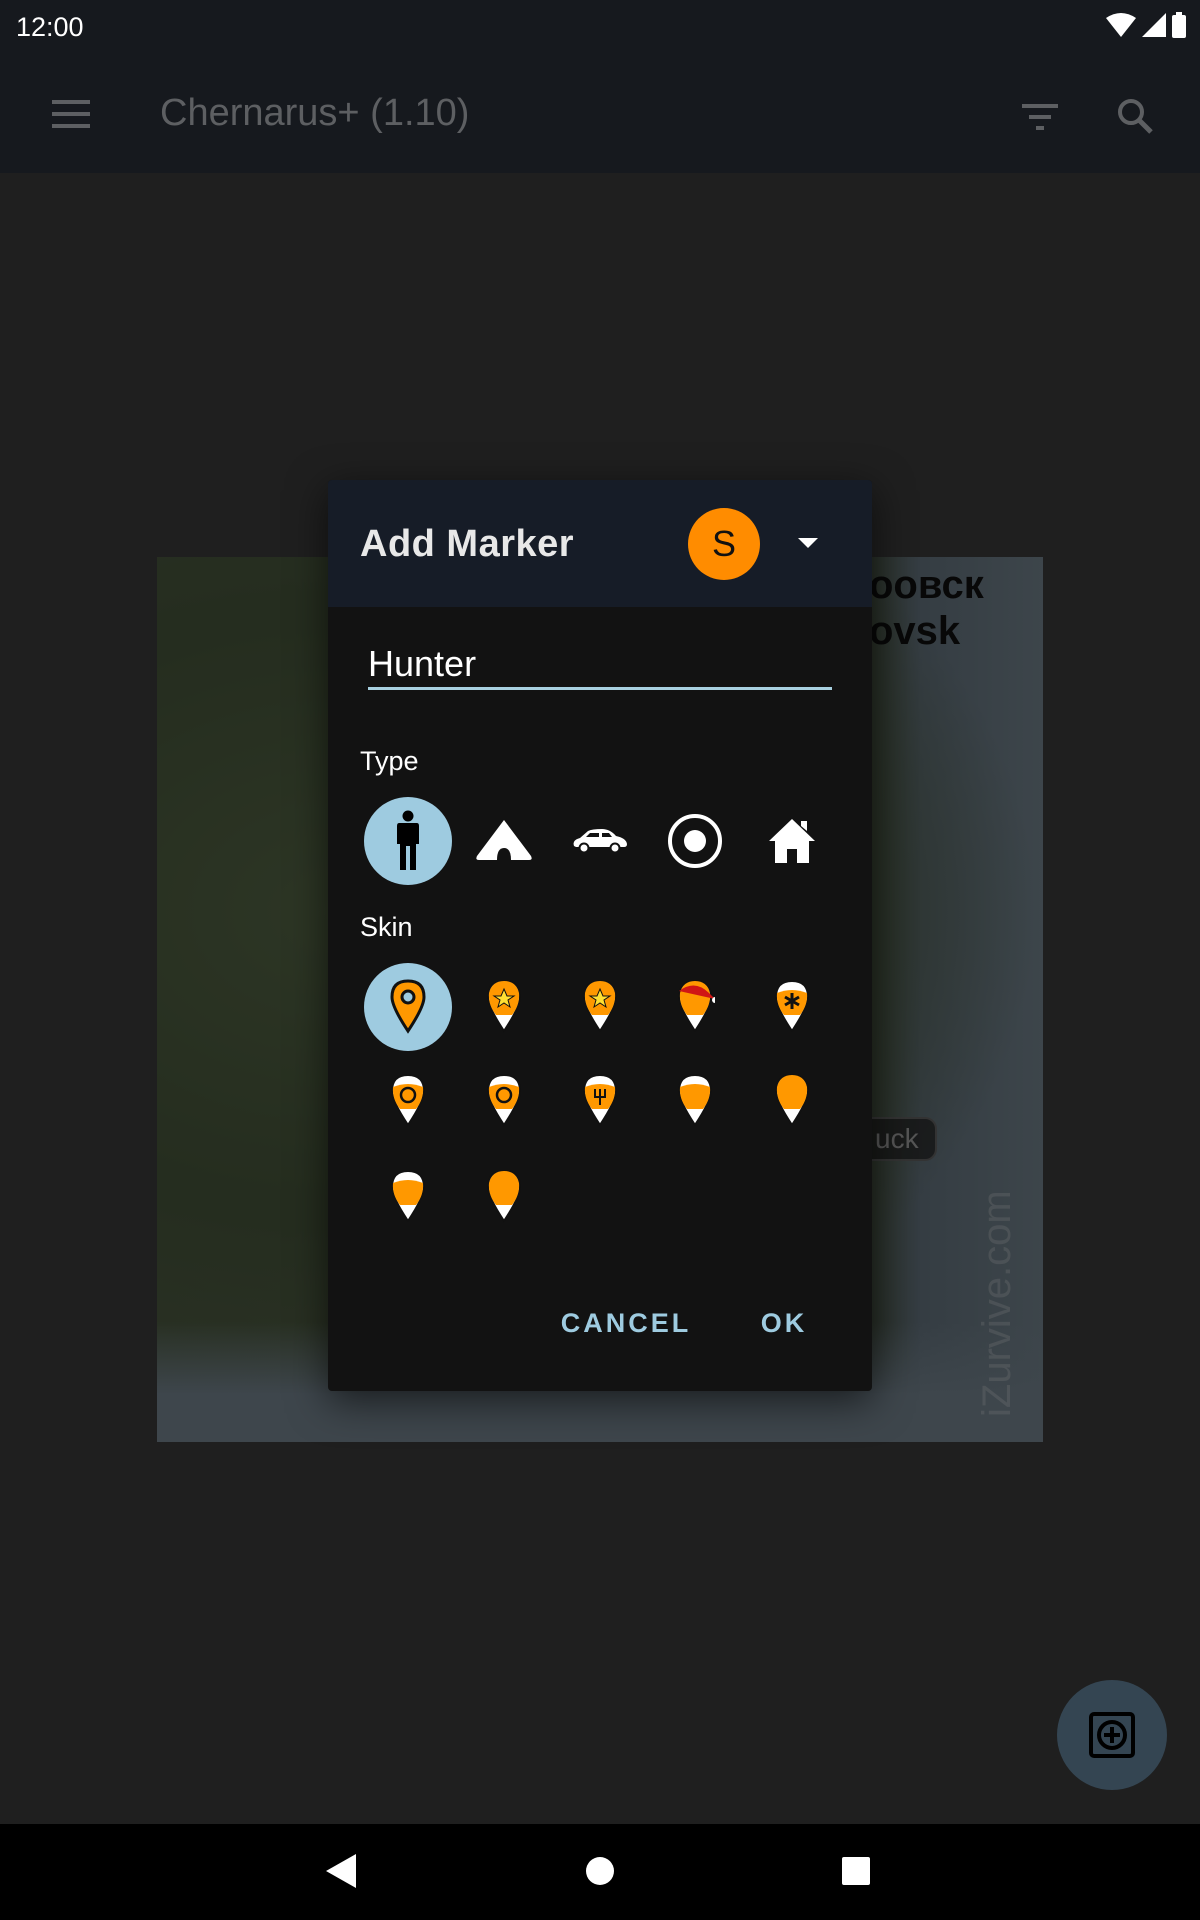 The height and width of the screenshot is (1920, 1200). I want to click on navigation-bar, so click(600, 1872).